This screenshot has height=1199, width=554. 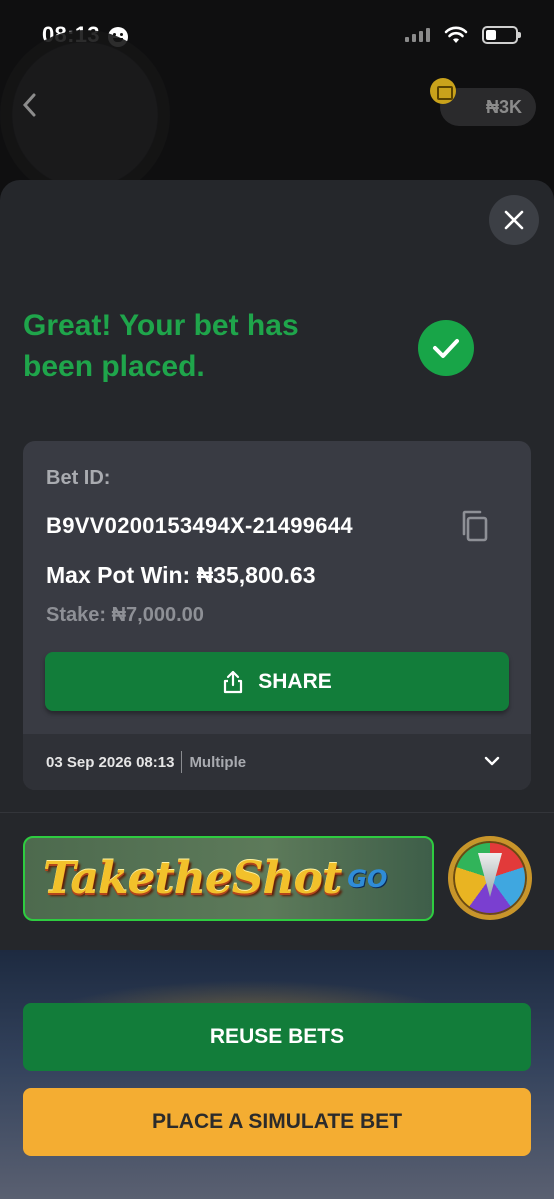 I want to click on back-button, so click(x=32, y=106).